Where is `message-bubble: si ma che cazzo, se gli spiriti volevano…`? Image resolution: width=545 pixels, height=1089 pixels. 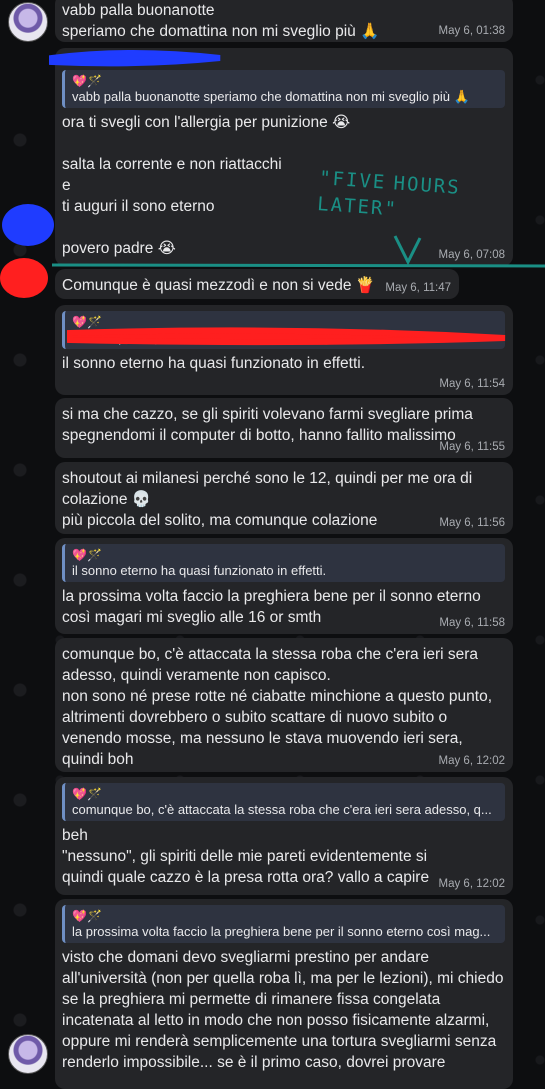 message-bubble: si ma che cazzo, se gli spiriti volevano… is located at coordinates (284, 428).